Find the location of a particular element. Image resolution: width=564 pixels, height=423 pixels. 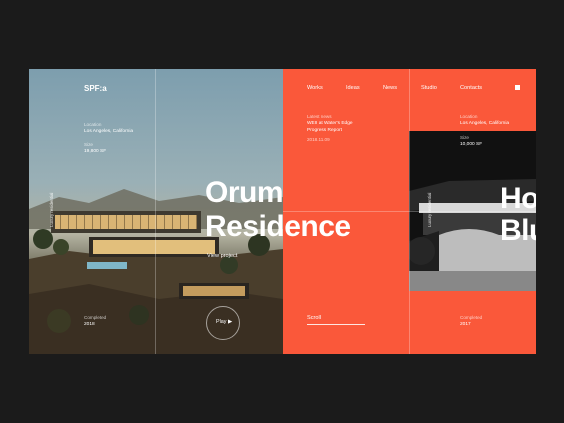

news-headline-line1: WEII at Water's Edge is located at coordinates (330, 123).